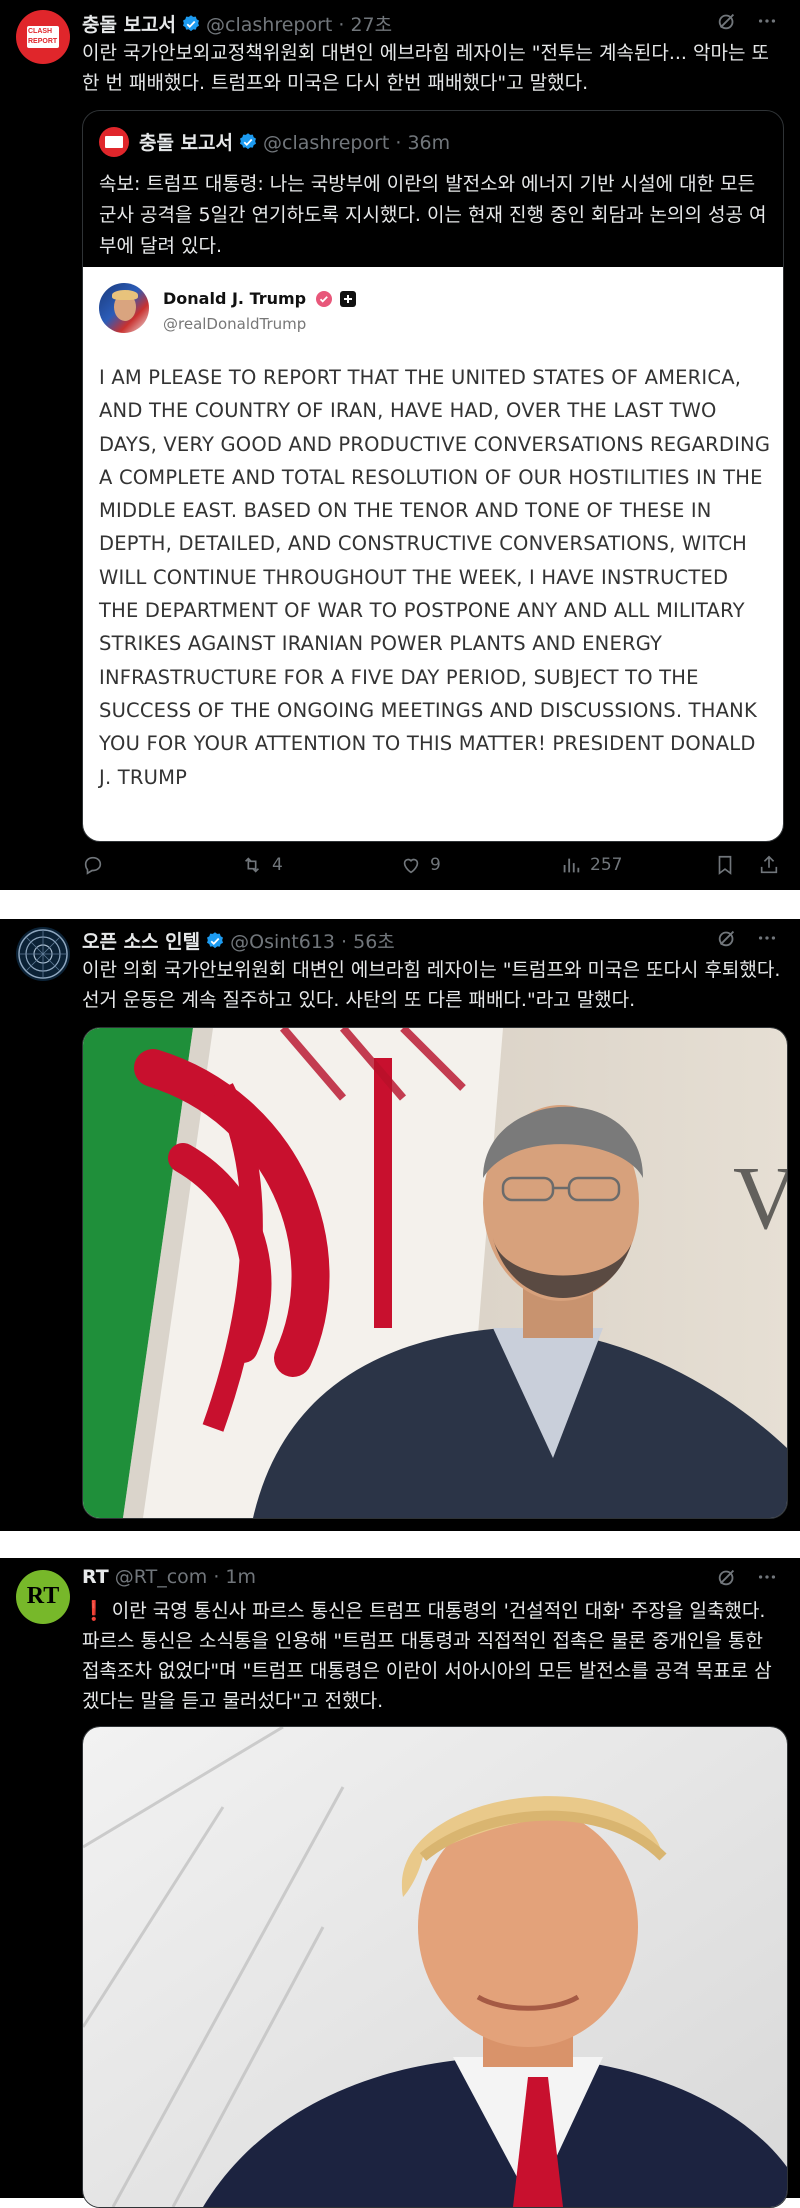 This screenshot has height=2208, width=800. Describe the element at coordinates (141, 942) in the screenshot. I see `author-name: 오픈 소스 인텔` at that location.